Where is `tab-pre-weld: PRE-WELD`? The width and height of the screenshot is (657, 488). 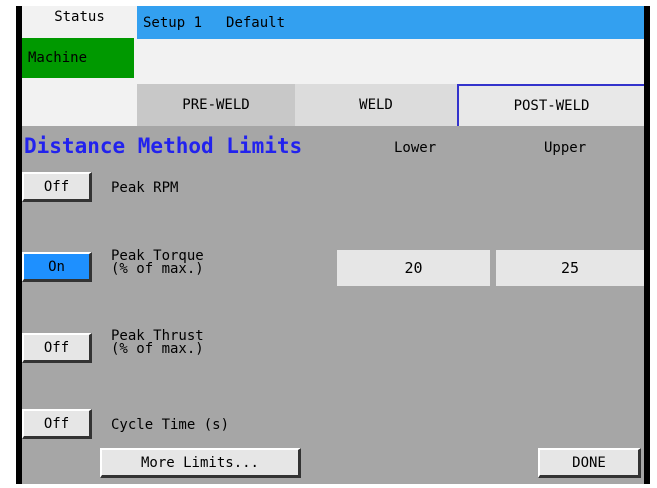
tab-pre-weld: PRE-WELD is located at coordinates (216, 105).